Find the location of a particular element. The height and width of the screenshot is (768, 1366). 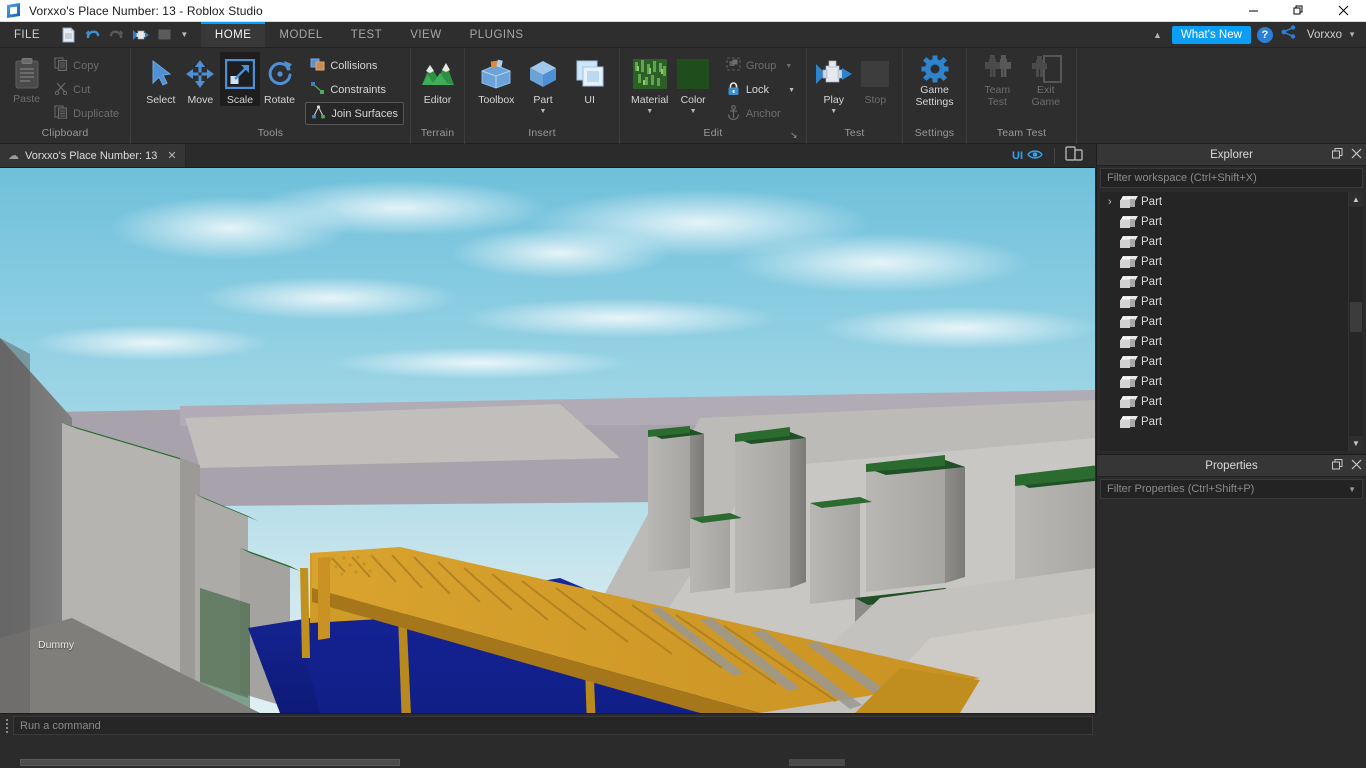

part-button: Part ▼ is located at coordinates (543, 84).